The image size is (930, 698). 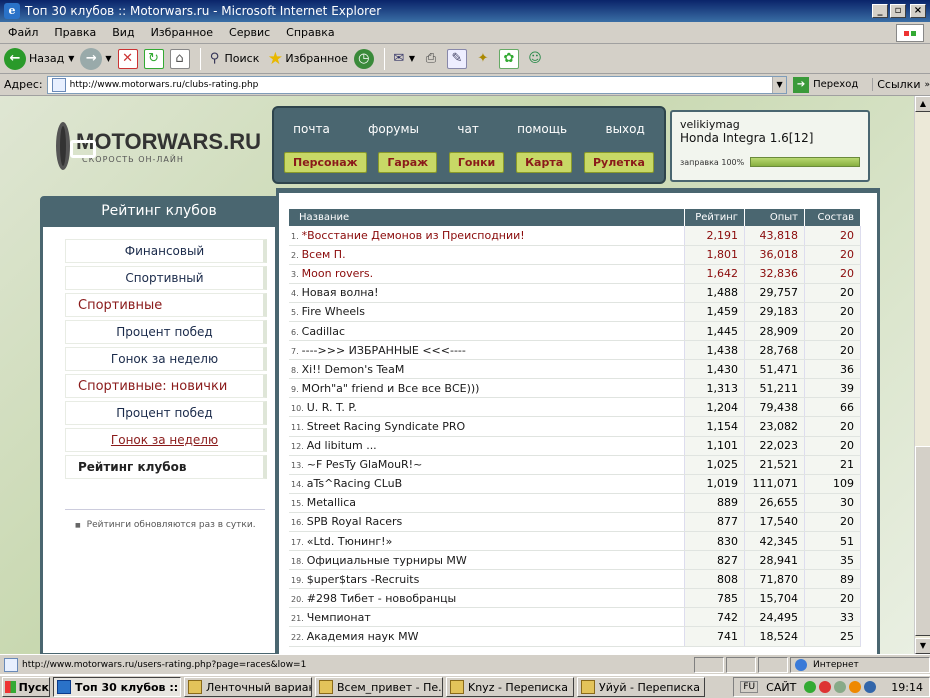 What do you see at coordinates (781, 687) in the screenshot?
I see `tray-label: САЙТ` at bounding box center [781, 687].